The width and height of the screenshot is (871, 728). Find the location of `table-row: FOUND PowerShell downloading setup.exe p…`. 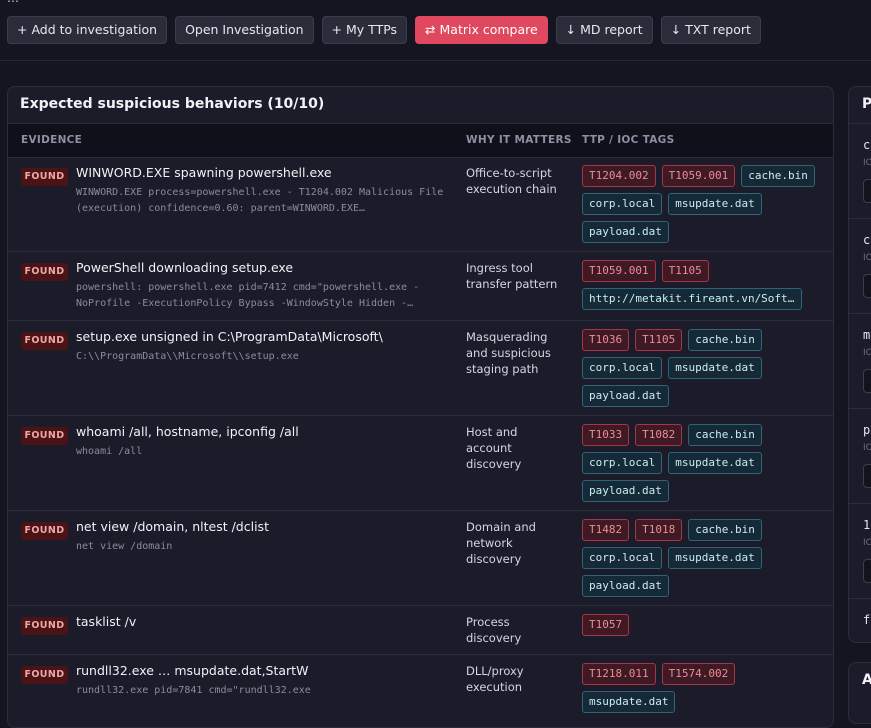

table-row: FOUND PowerShell downloading setup.exe p… is located at coordinates (420, 286).